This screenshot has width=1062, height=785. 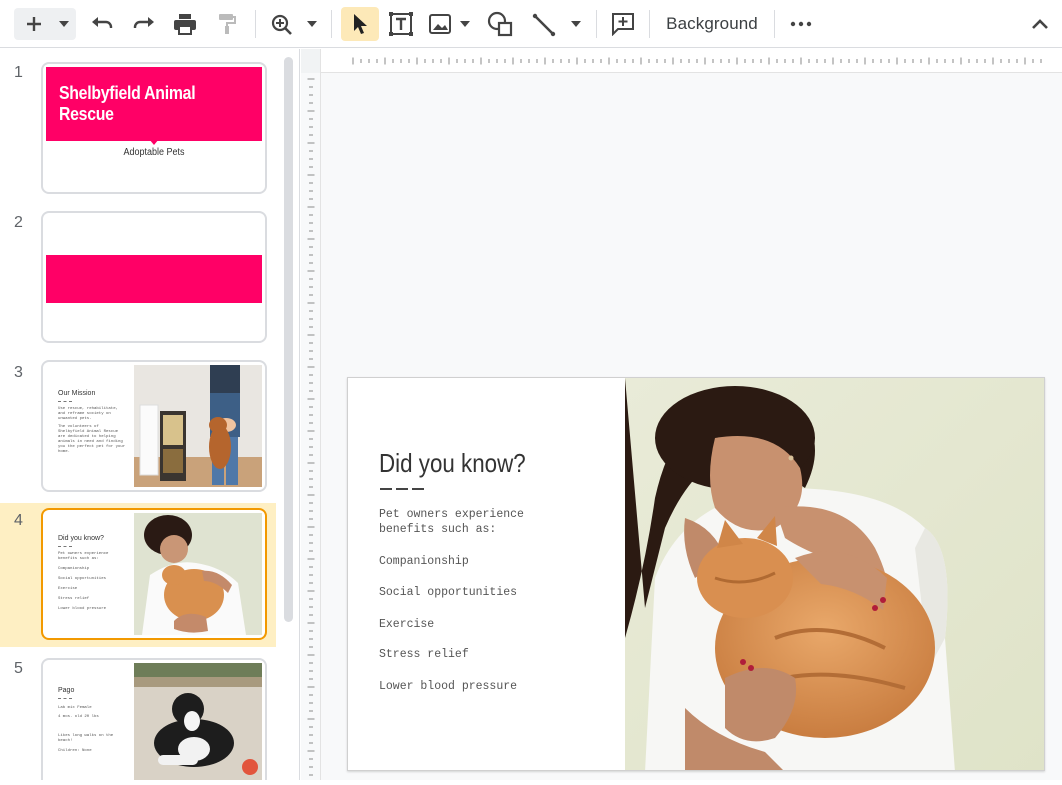 What do you see at coordinates (424, 561) in the screenshot?
I see `benefit-item: Companionship` at bounding box center [424, 561].